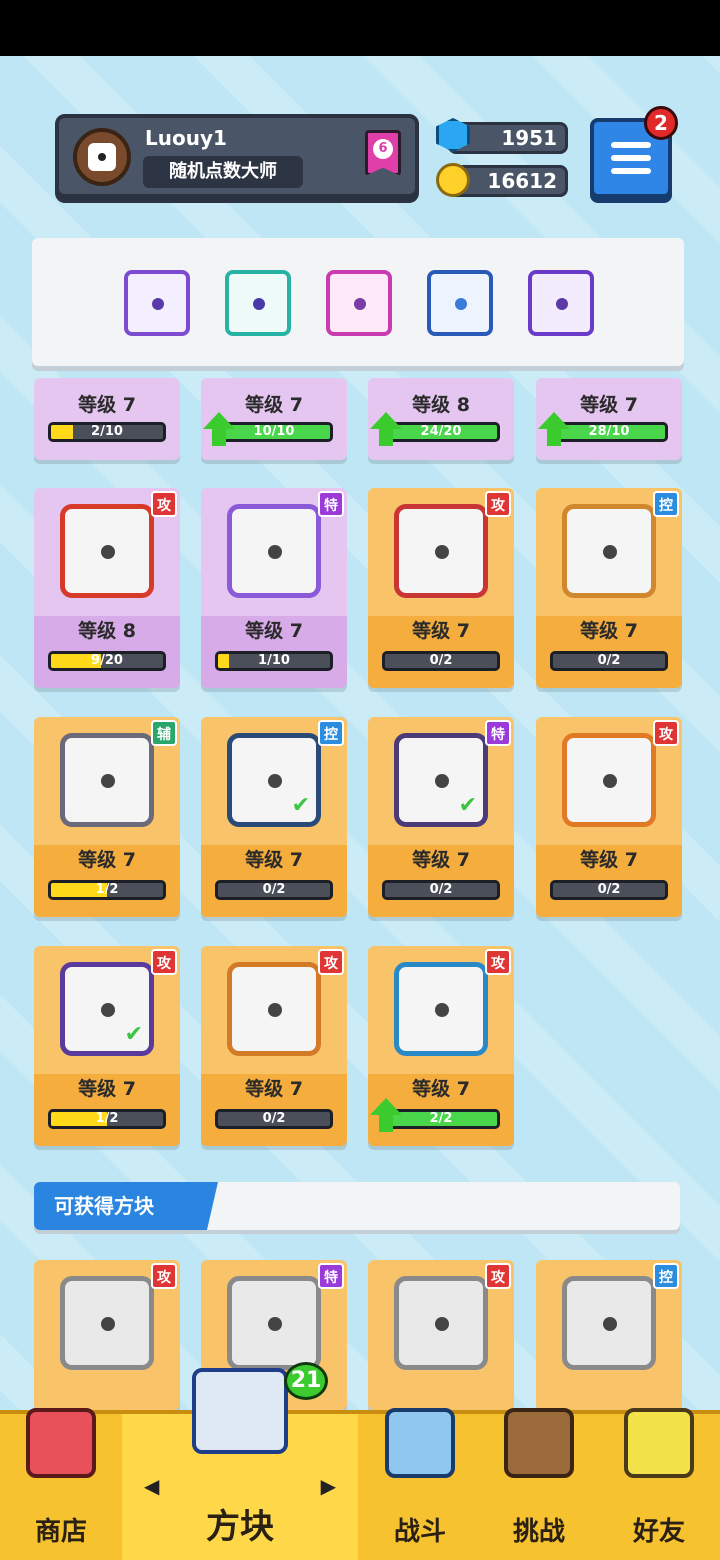 The height and width of the screenshot is (1560, 720). I want to click on dice-card: 攻等级 8 9/20, so click(107, 588).